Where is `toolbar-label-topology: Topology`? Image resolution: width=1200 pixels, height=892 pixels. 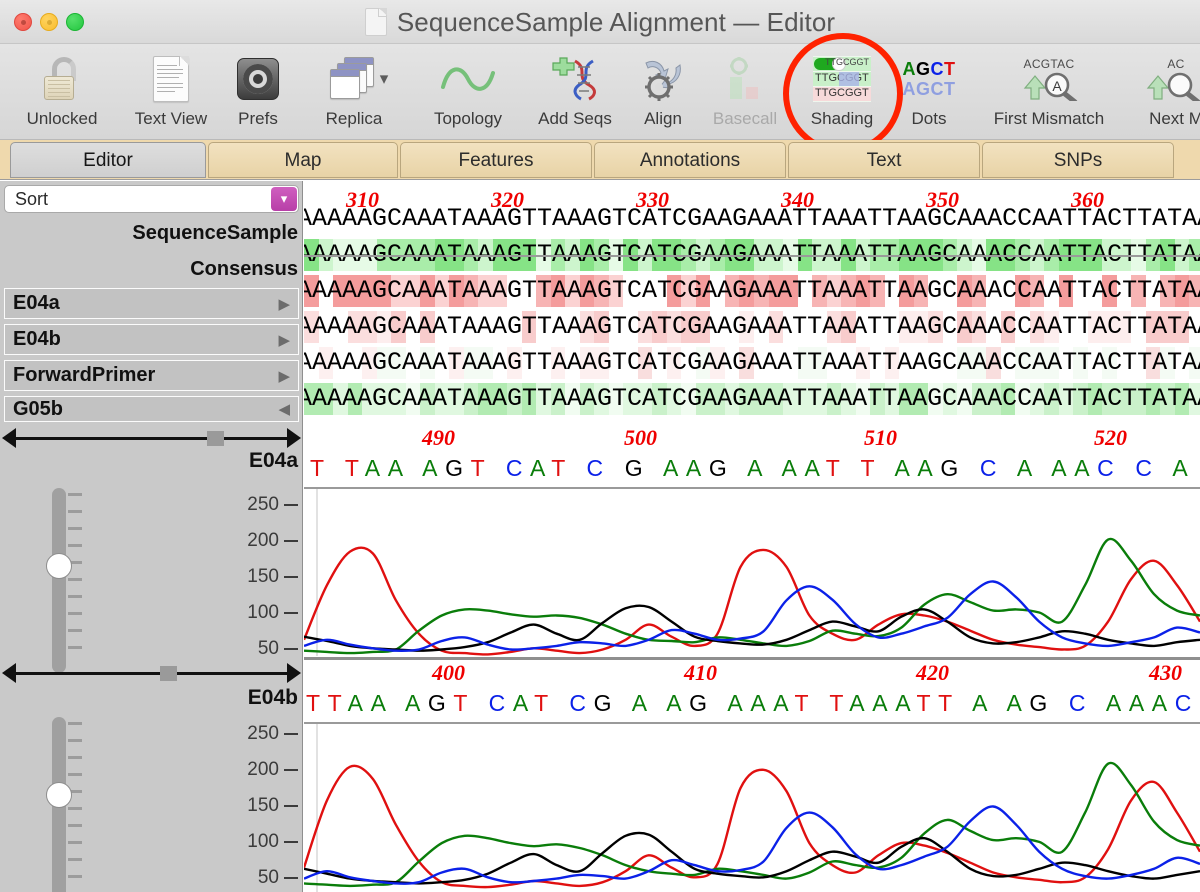 toolbar-label-topology: Topology is located at coordinates (468, 118).